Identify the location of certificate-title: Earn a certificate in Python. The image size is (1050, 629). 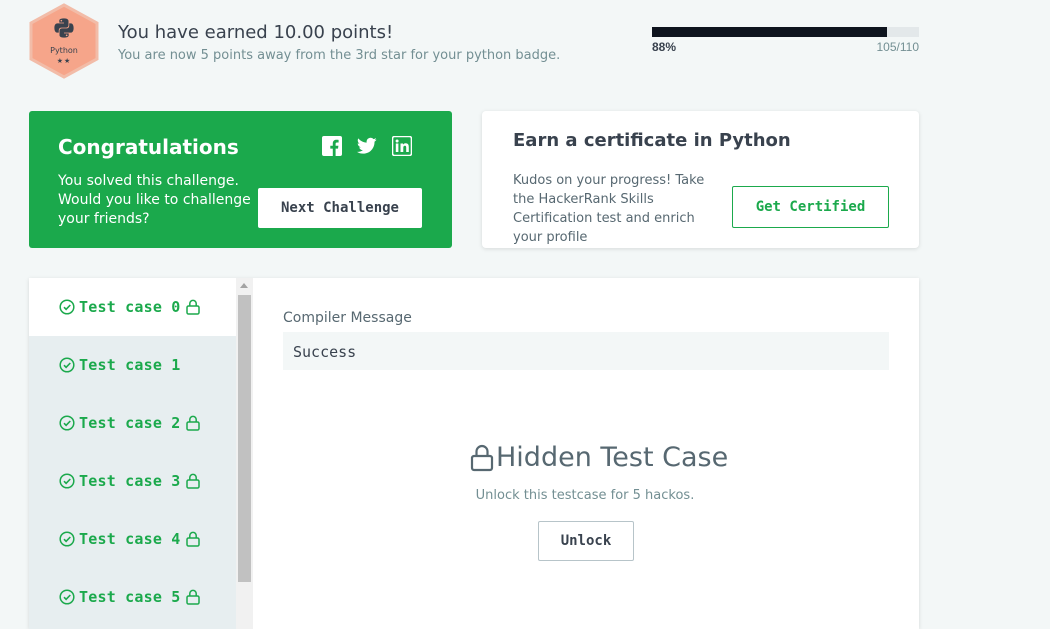
(652, 140).